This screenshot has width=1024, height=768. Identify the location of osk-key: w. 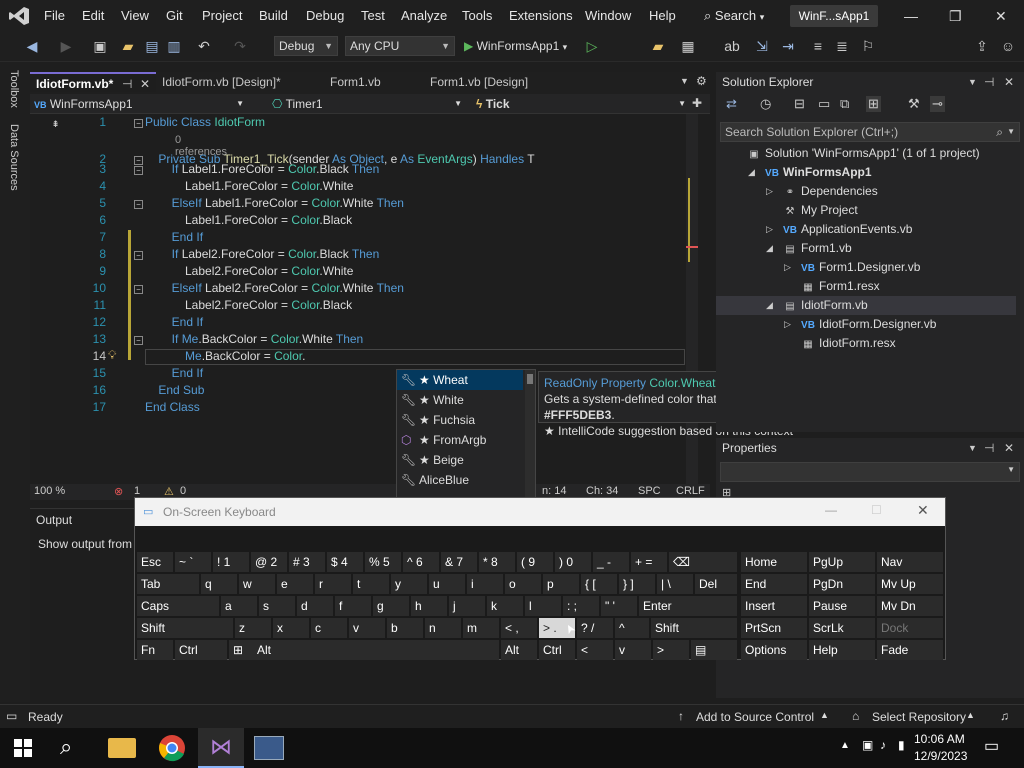
(257, 584).